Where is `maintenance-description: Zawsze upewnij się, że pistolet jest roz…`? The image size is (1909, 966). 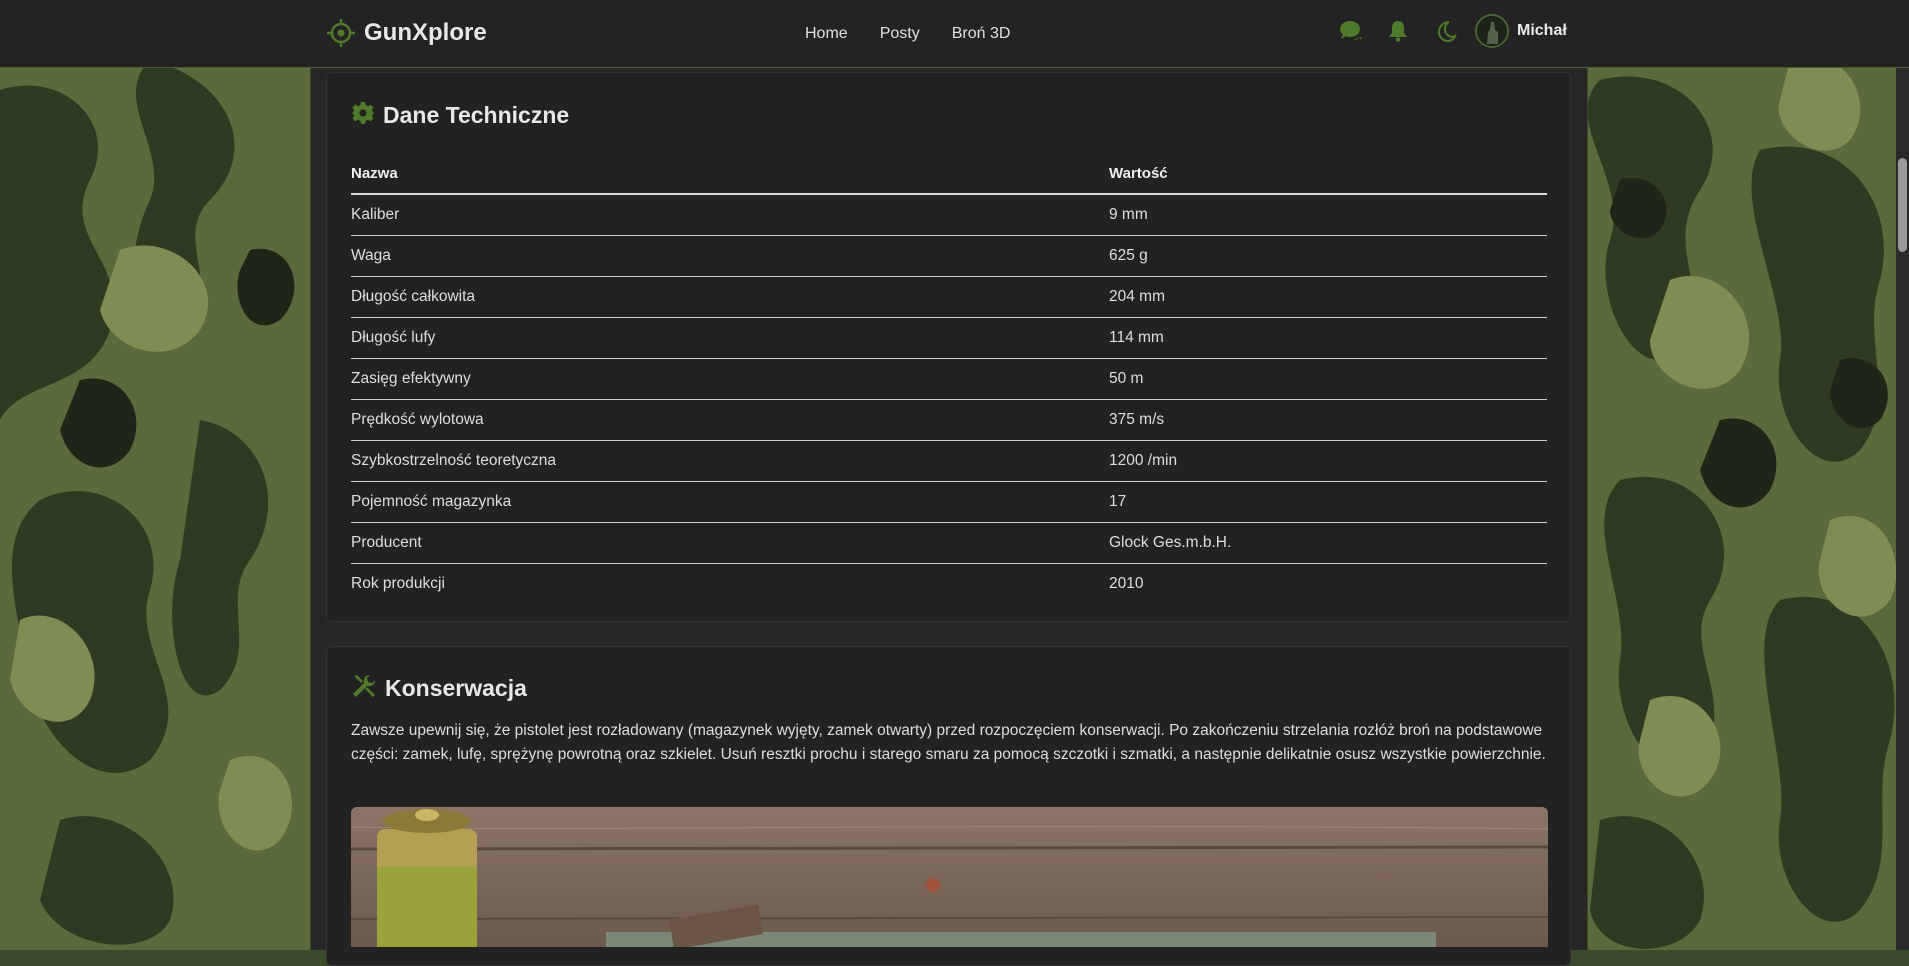
maintenance-description: Zawsze upewnij się, że pistolet jest roz… is located at coordinates (948, 742).